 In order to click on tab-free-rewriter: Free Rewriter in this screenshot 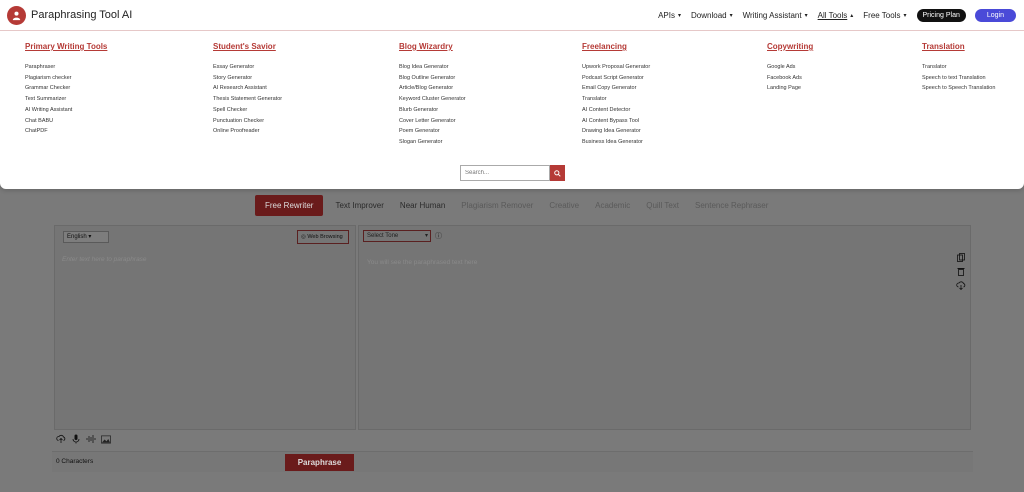, I will do `click(289, 205)`.